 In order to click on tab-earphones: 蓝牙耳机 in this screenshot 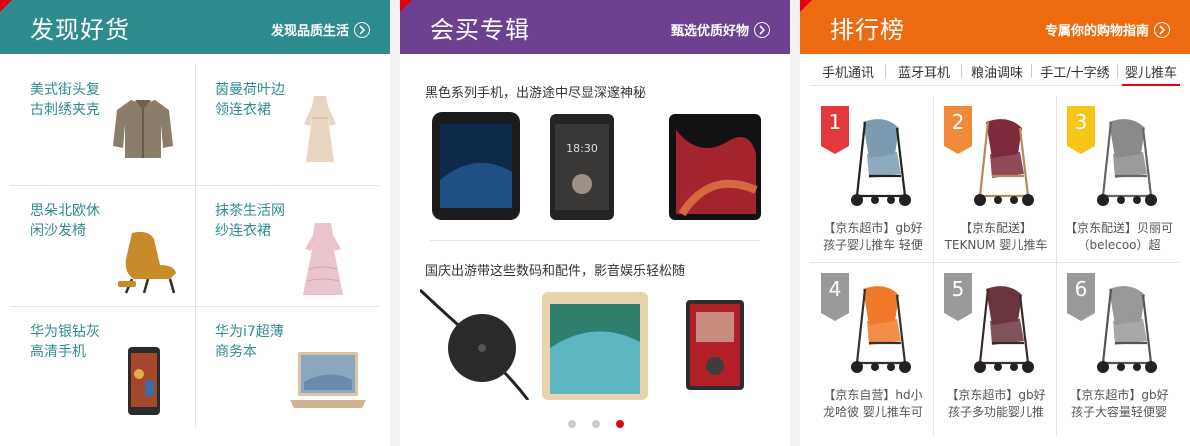, I will do `click(924, 73)`.